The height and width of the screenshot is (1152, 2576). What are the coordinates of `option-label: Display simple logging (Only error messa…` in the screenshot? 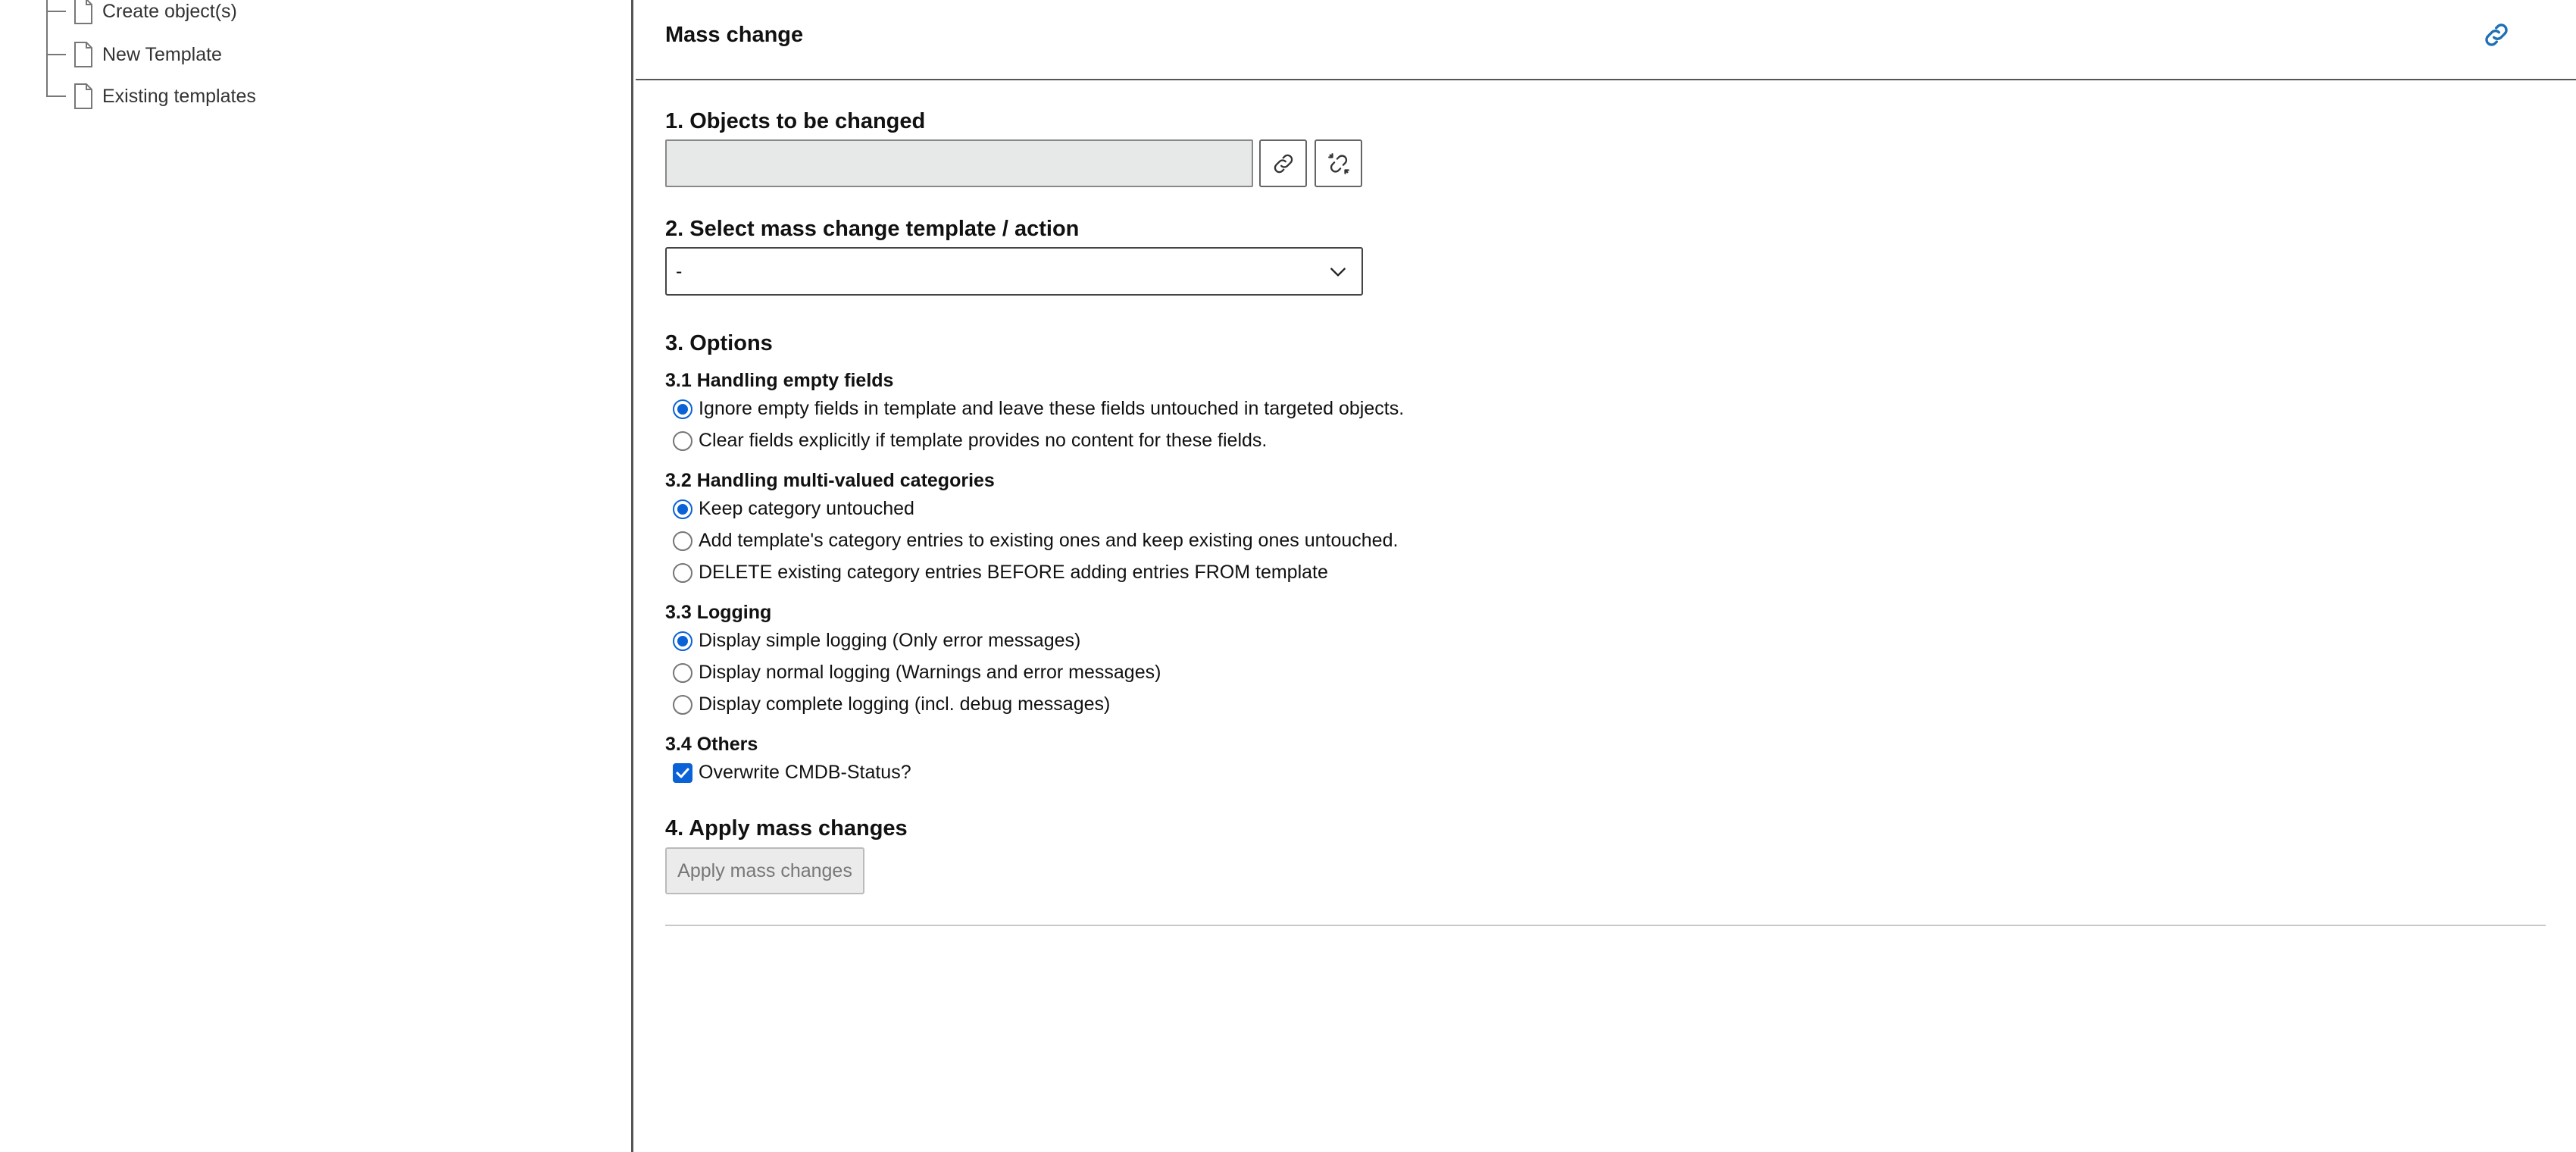 It's located at (890, 640).